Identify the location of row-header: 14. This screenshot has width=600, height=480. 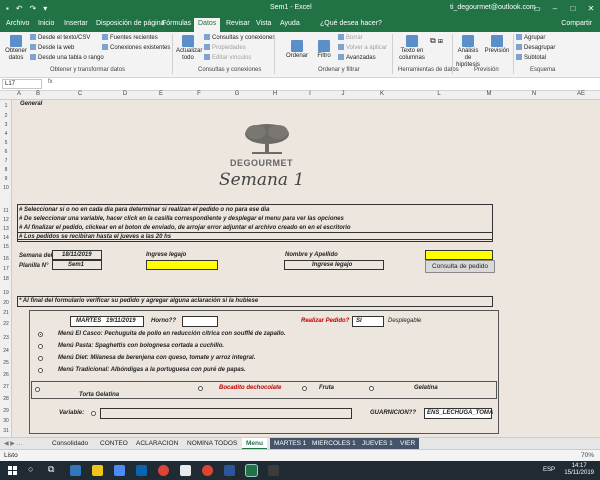
(6, 238).